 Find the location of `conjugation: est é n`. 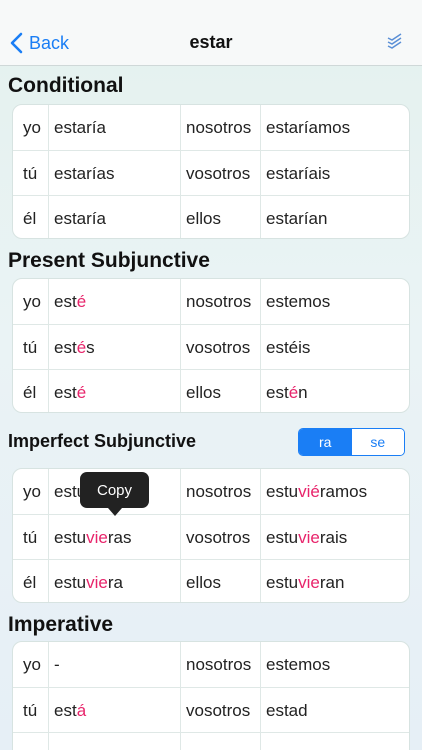

conjugation: est é n is located at coordinates (334, 391).